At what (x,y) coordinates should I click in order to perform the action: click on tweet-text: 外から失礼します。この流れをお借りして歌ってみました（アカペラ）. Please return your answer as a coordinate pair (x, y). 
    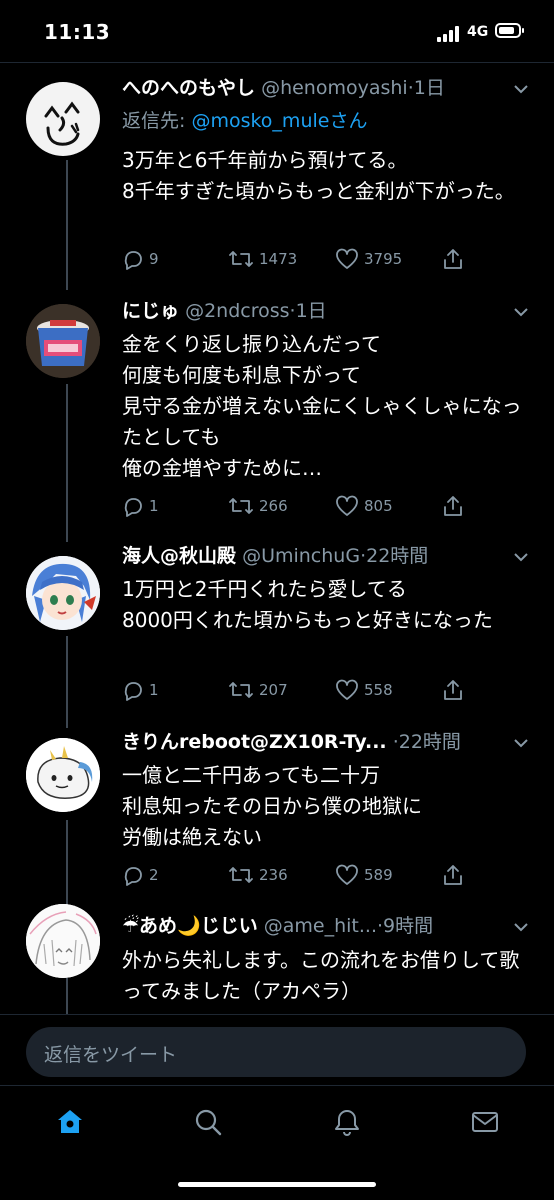
    Looking at the image, I should click on (321, 975).